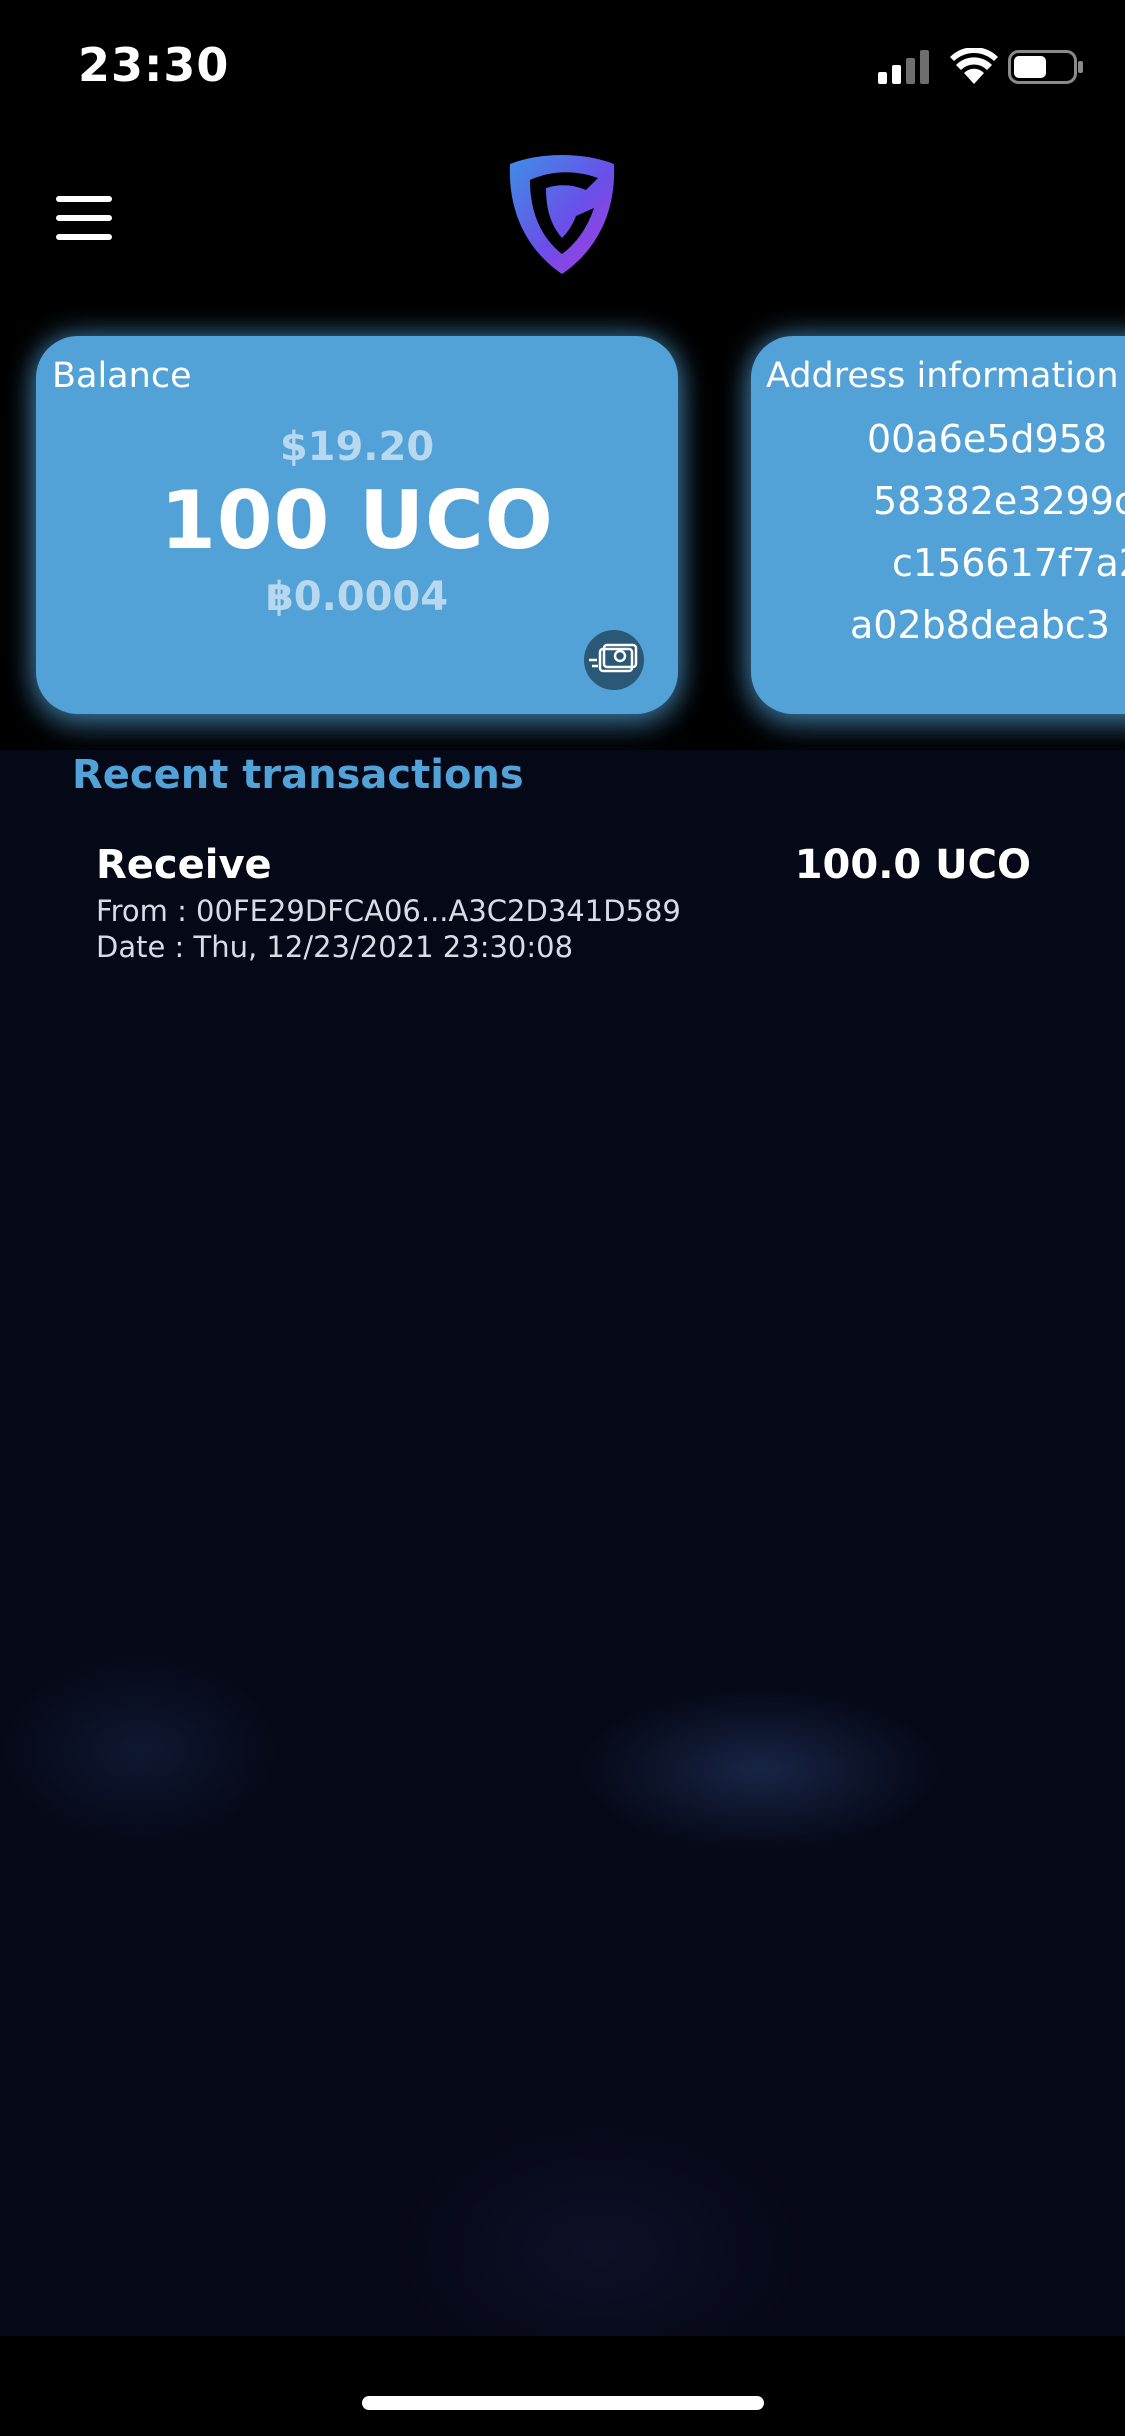 This screenshot has width=1125, height=2436. I want to click on balance-btc-value: ฿0.0004, so click(357, 597).